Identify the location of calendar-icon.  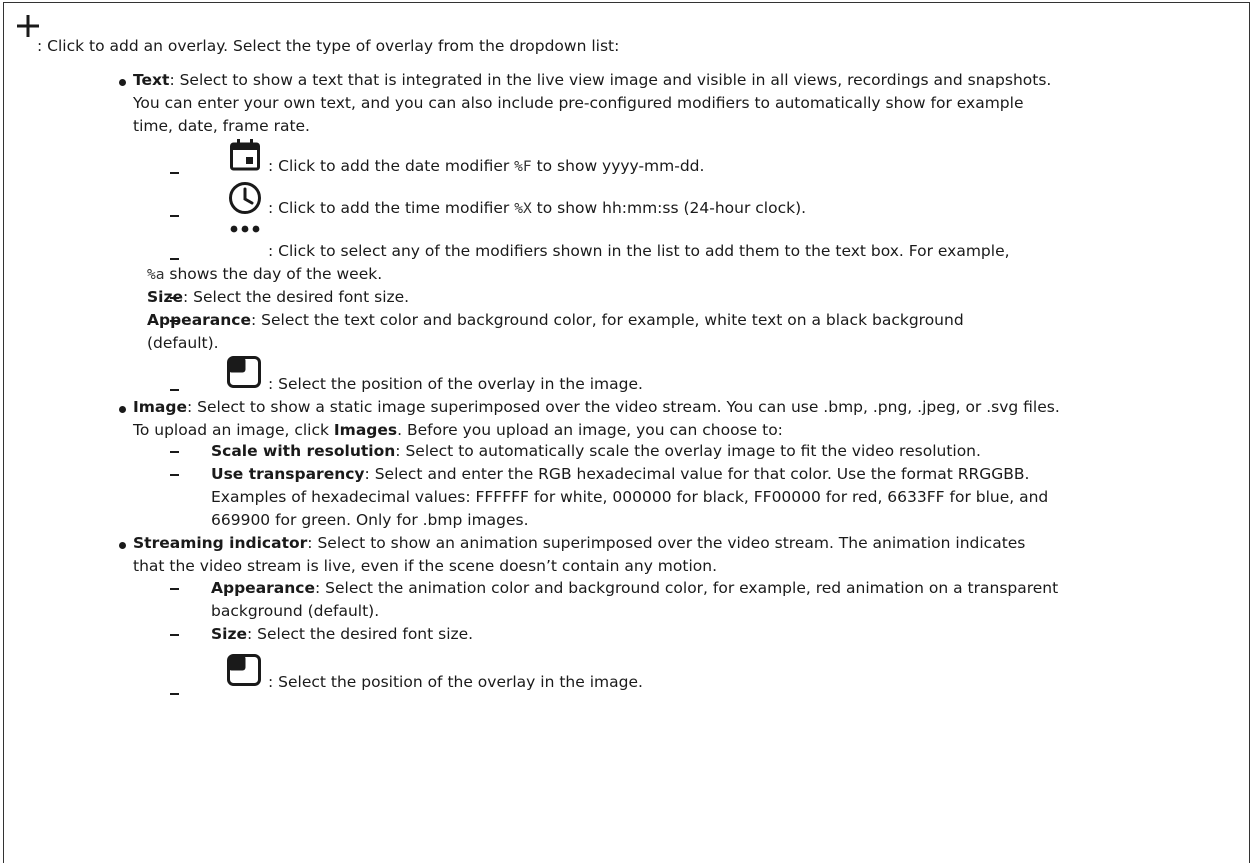
(245, 155).